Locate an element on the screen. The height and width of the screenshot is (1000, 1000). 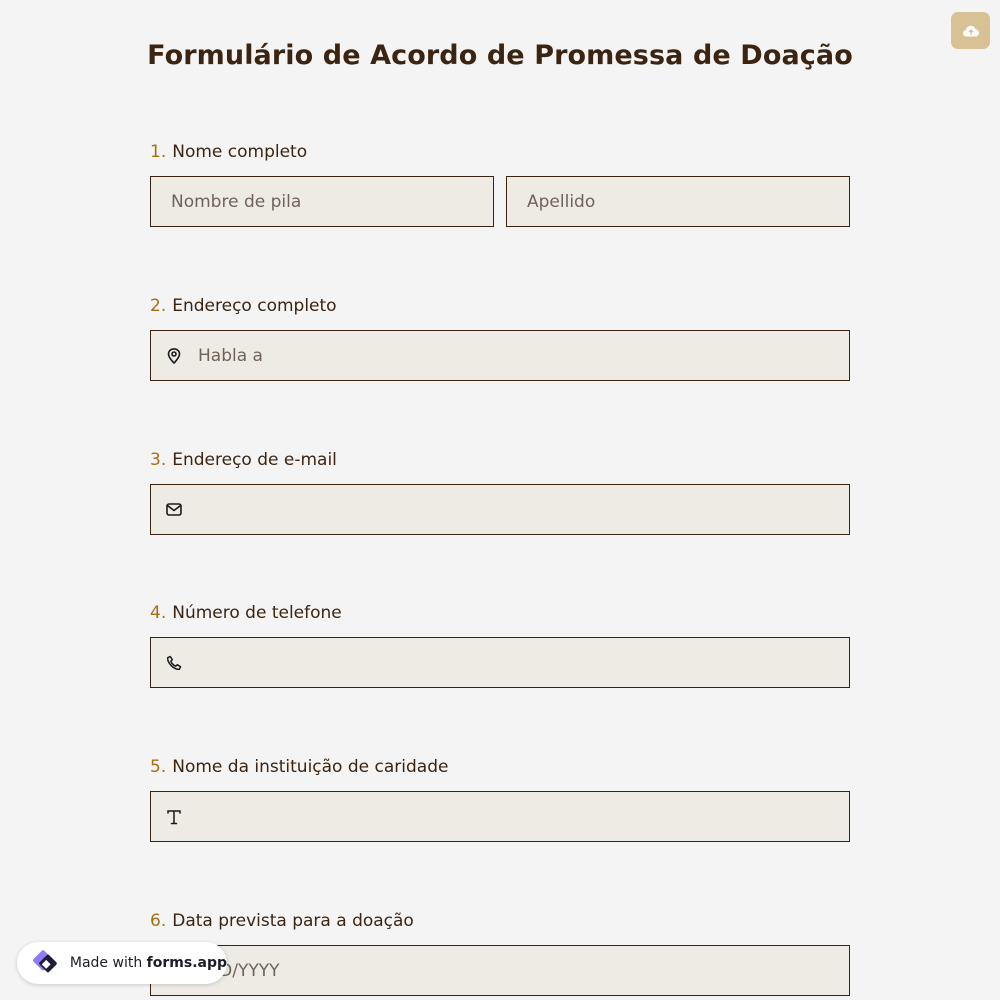
question-label: 5. Nome da instituição de caridade is located at coordinates (500, 767).